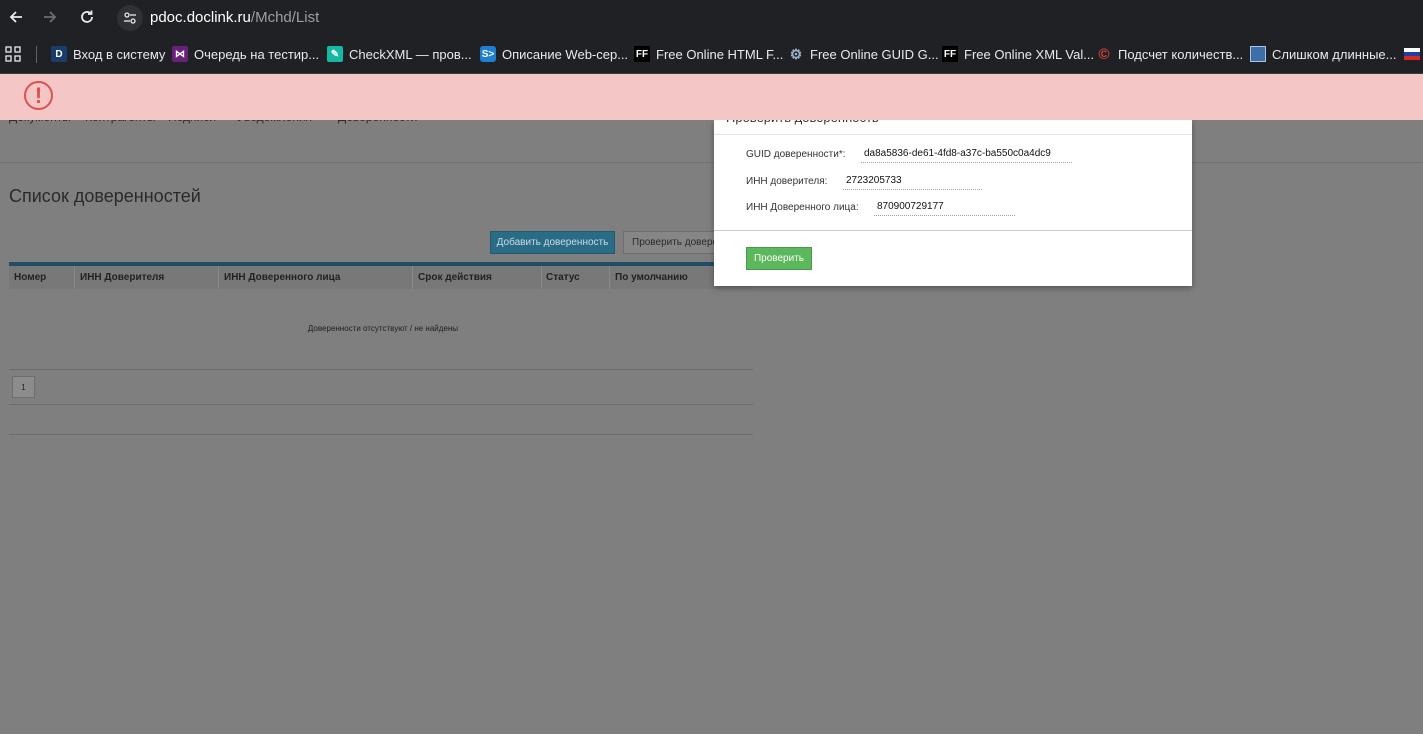  What do you see at coordinates (38, 95) in the screenshot?
I see `exclamation-circle-icon: !` at bounding box center [38, 95].